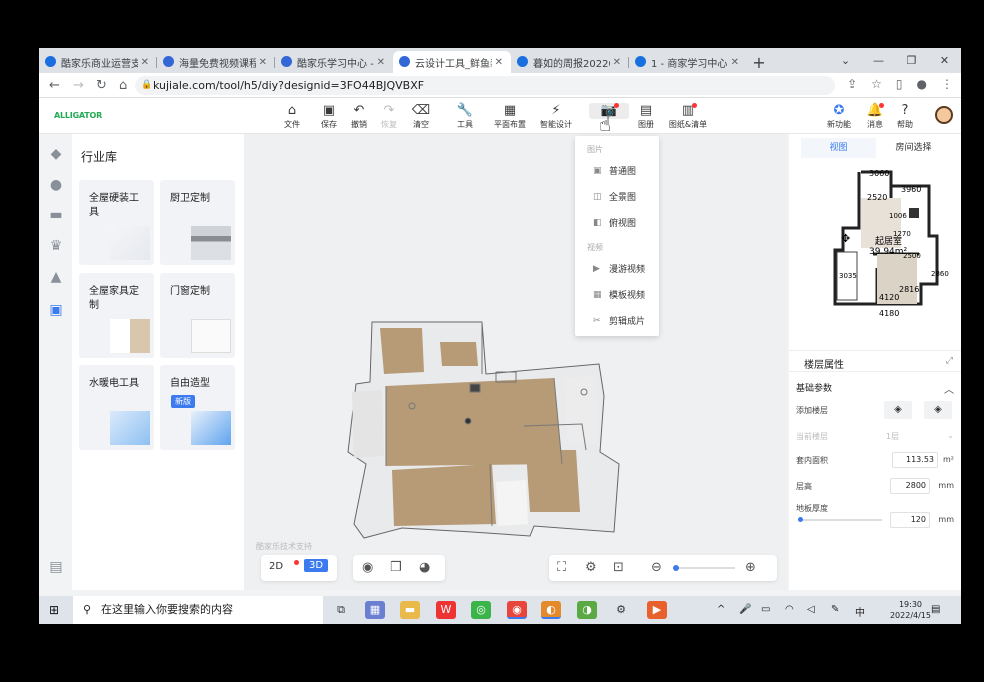  I want to click on browser-tab: 酷家乐商业运营支持✕, so click(98, 62).